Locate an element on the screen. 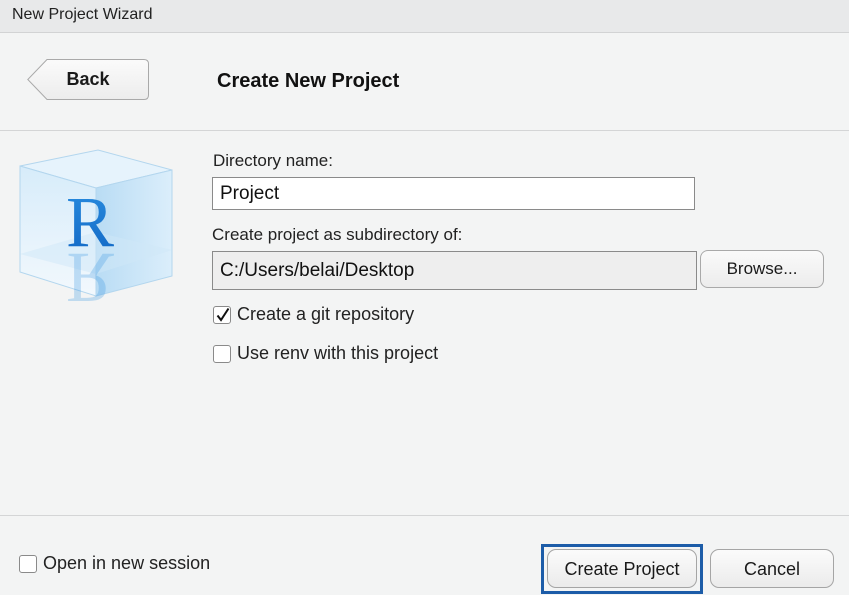 This screenshot has height=595, width=849. back-button-label: Back is located at coordinates (88, 79).